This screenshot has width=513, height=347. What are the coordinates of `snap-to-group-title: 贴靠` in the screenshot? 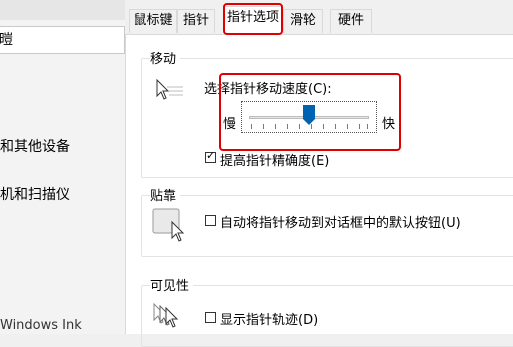 It's located at (165, 194).